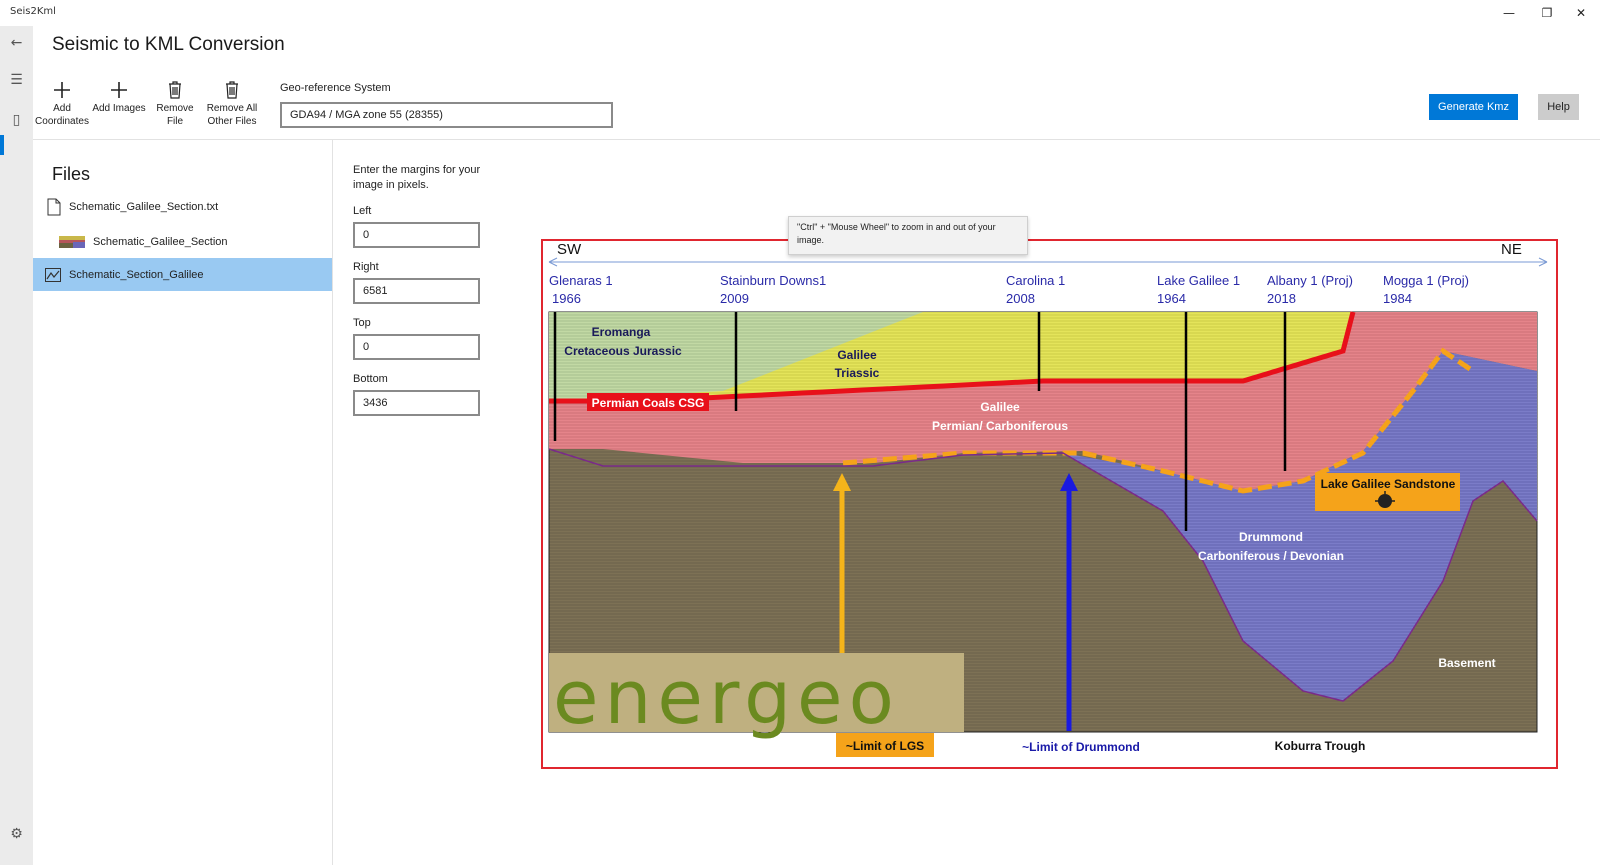 This screenshot has width=1600, height=865. I want to click on top-margin-input: 0, so click(416, 347).